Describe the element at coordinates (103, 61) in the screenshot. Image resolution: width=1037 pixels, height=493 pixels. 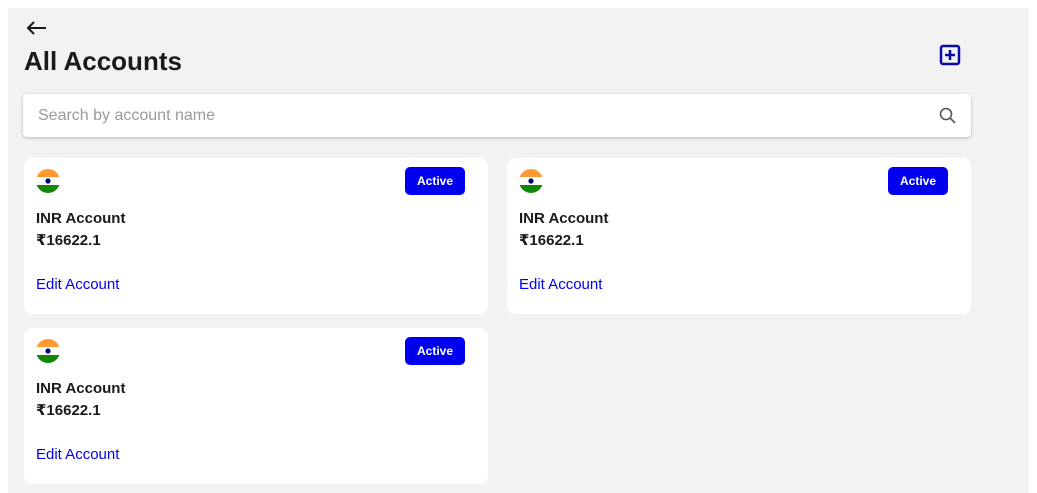
I see `page-title: All Accounts` at that location.